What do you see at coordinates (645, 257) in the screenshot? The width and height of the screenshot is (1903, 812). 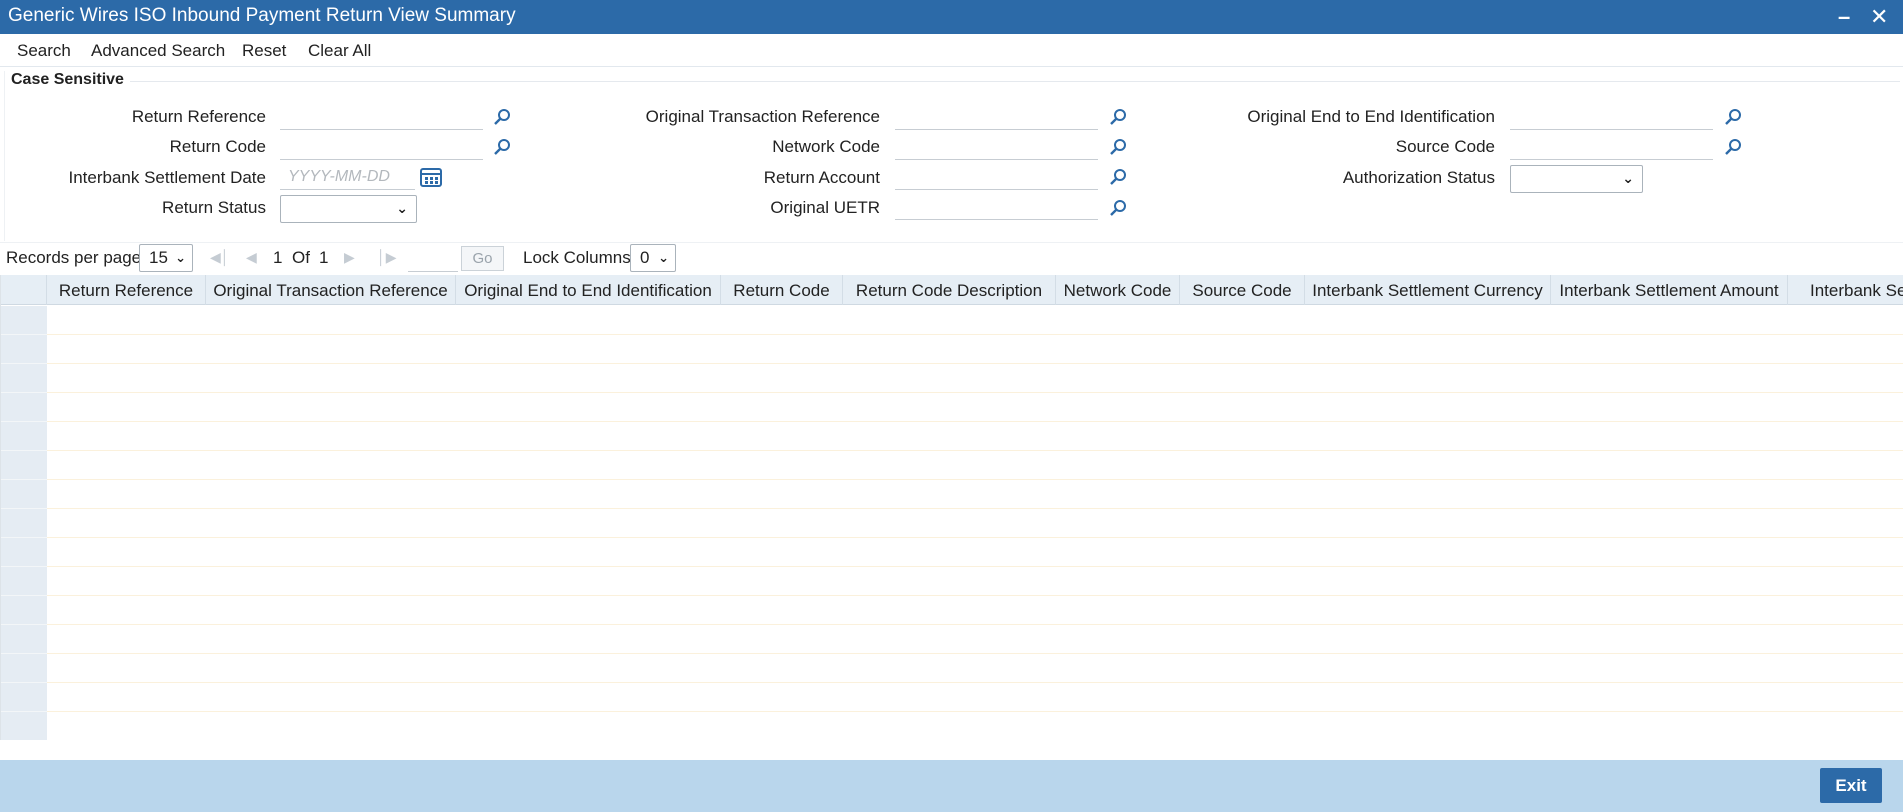 I see `lock-columns-value: 0` at bounding box center [645, 257].